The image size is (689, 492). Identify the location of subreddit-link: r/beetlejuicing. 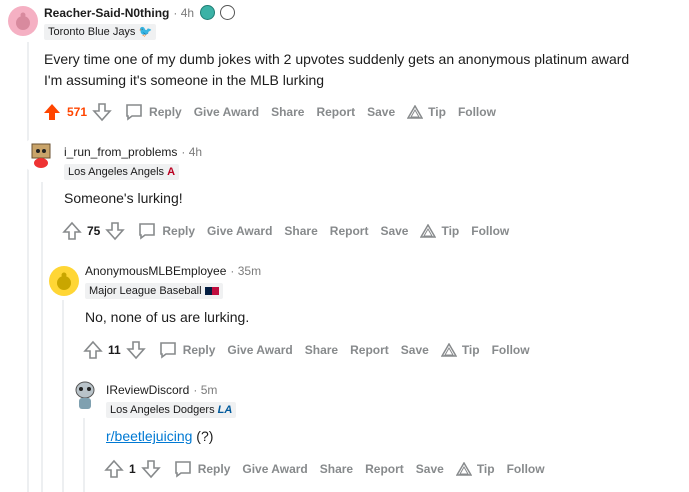
(149, 436).